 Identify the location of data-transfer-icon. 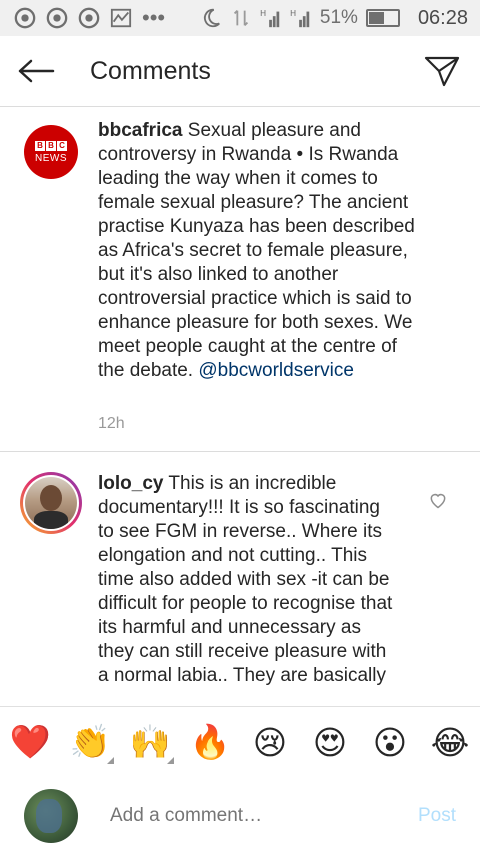
(240, 18).